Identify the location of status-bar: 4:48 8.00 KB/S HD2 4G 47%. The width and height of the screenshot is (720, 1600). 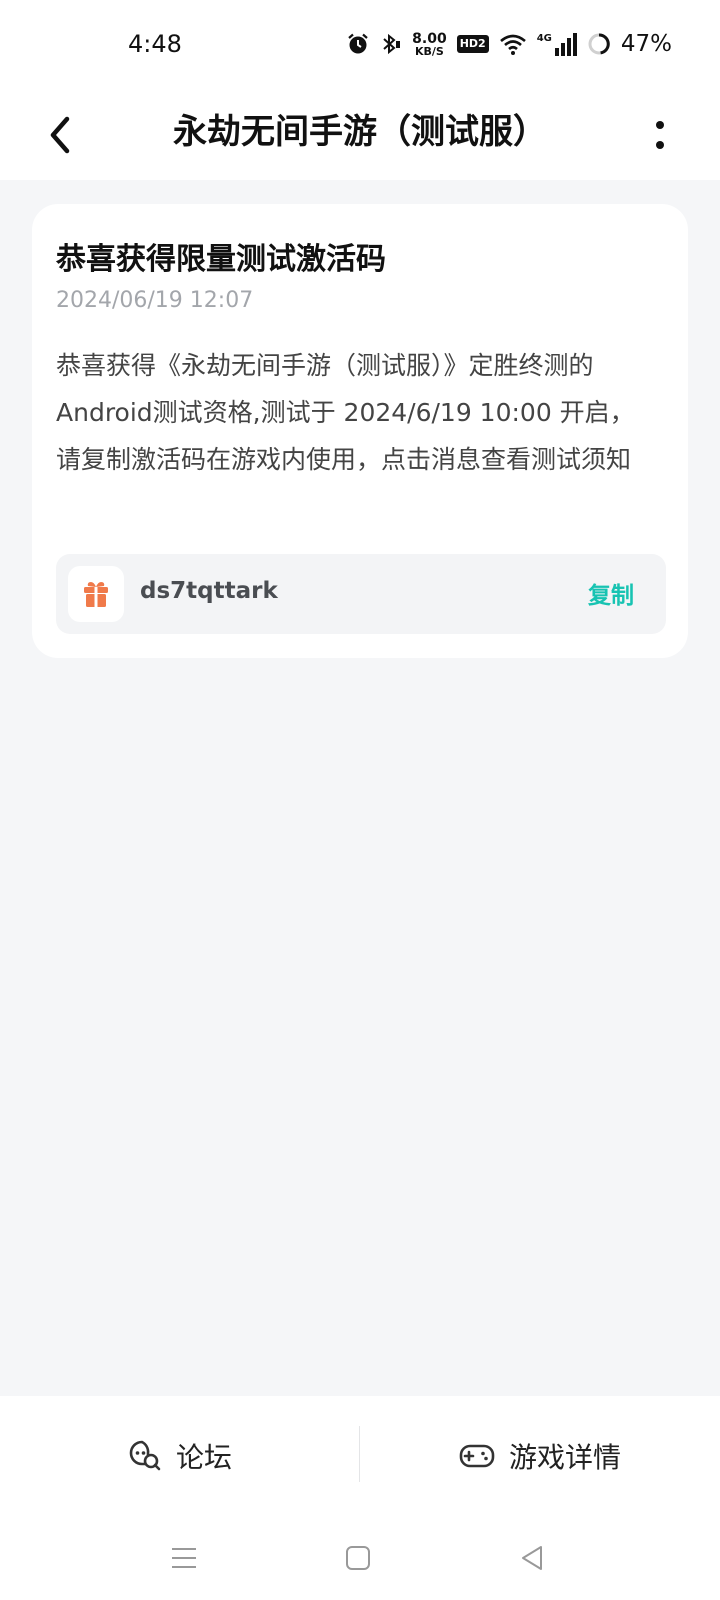
(360, 45).